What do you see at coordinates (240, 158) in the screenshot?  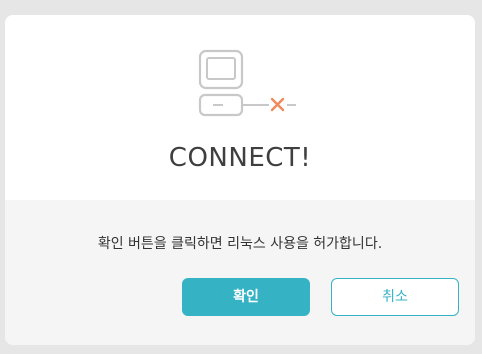 I see `dialog-title: CONNECT!` at bounding box center [240, 158].